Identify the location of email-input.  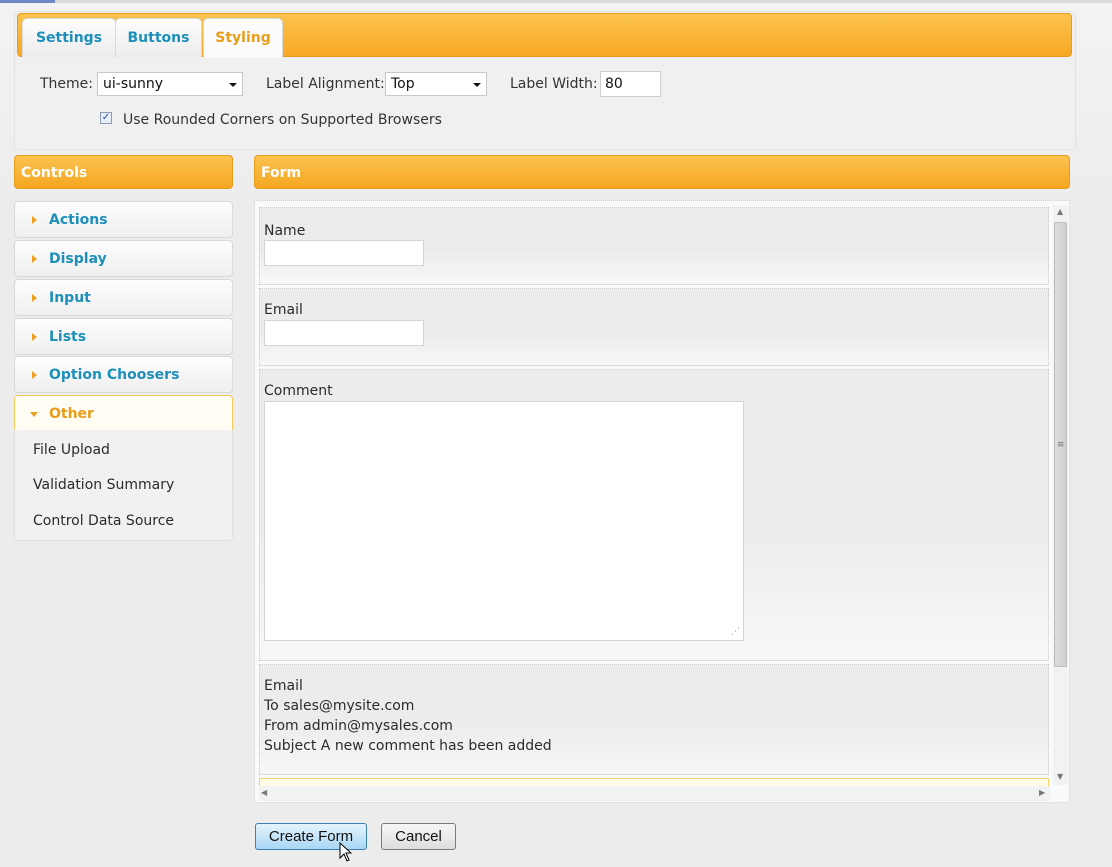
(344, 333).